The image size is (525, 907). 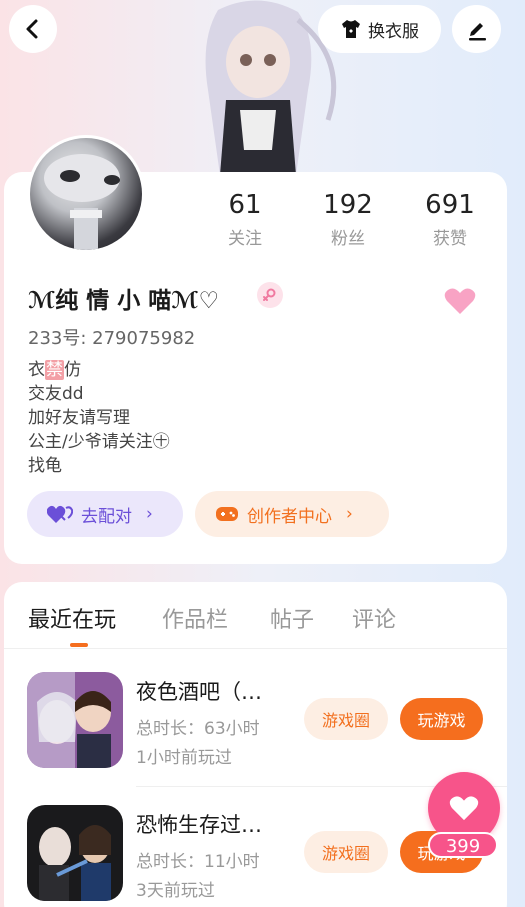 What do you see at coordinates (477, 32) in the screenshot?
I see `pencil-icon` at bounding box center [477, 32].